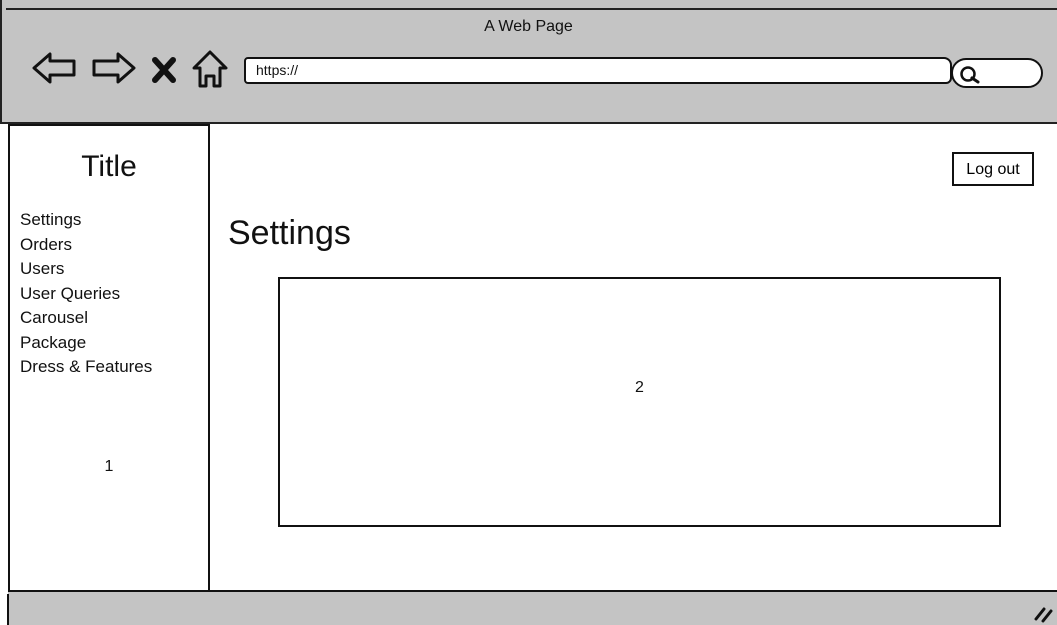 This screenshot has width=1057, height=625. What do you see at coordinates (86, 245) in the screenshot?
I see `sidebar-item-orders: Orders` at bounding box center [86, 245].